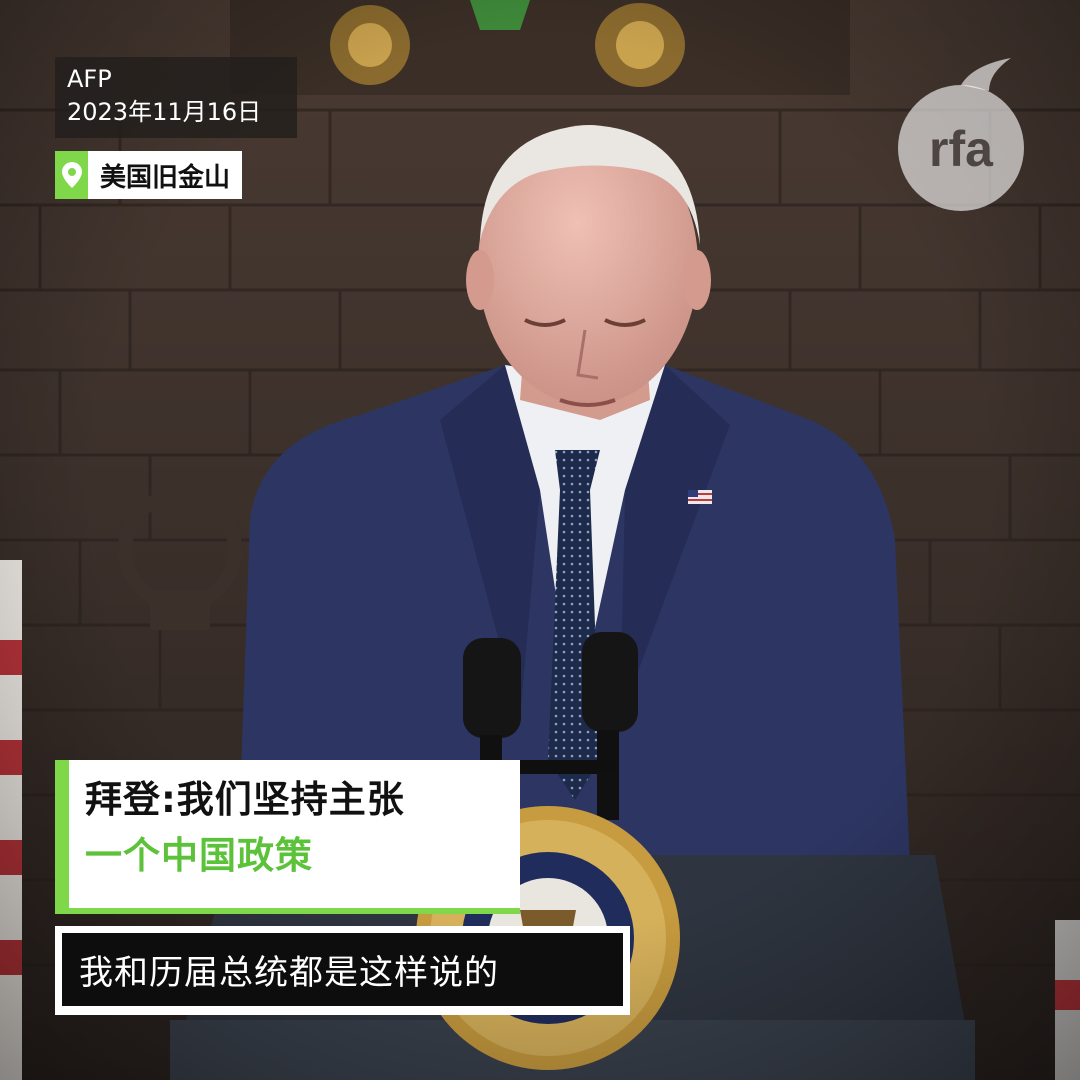 Image resolution: width=1080 pixels, height=1080 pixels. Describe the element at coordinates (62, 837) in the screenshot. I see `headline-accent-bar` at that location.